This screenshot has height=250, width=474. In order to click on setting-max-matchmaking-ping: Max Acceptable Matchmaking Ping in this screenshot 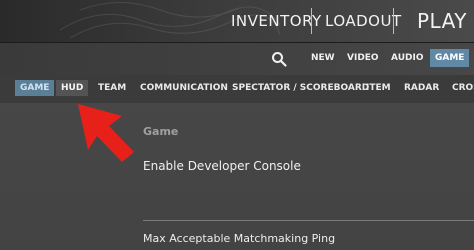, I will do `click(239, 238)`.